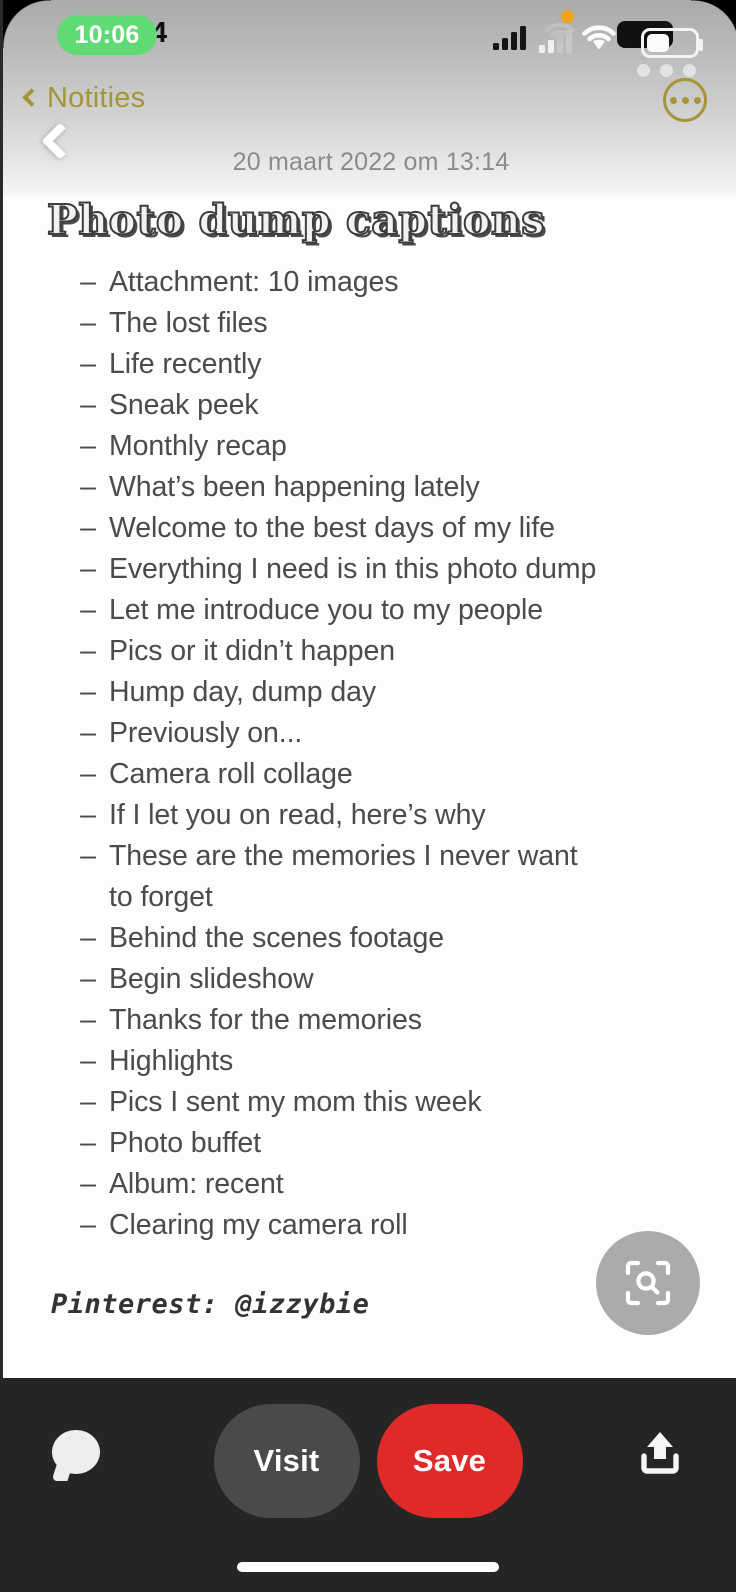  I want to click on visual-search-lens-icon, so click(648, 1283).